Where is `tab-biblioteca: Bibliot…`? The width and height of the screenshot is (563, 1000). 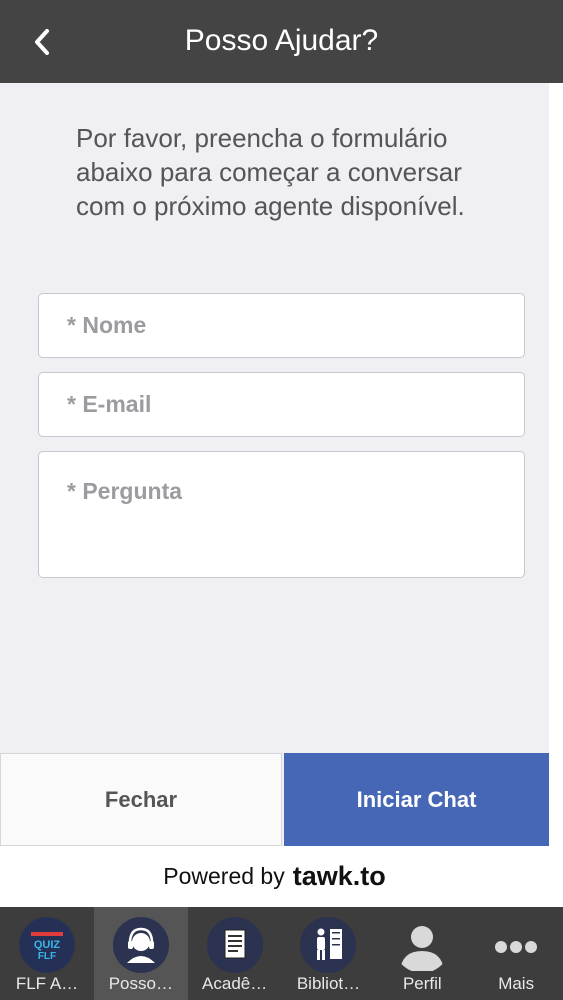 tab-biblioteca: Bibliot… is located at coordinates (328, 953).